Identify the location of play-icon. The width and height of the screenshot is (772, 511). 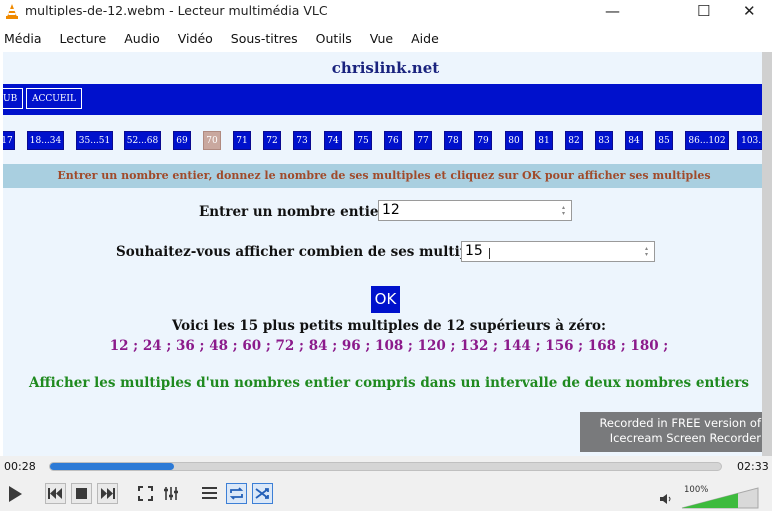
(15, 493).